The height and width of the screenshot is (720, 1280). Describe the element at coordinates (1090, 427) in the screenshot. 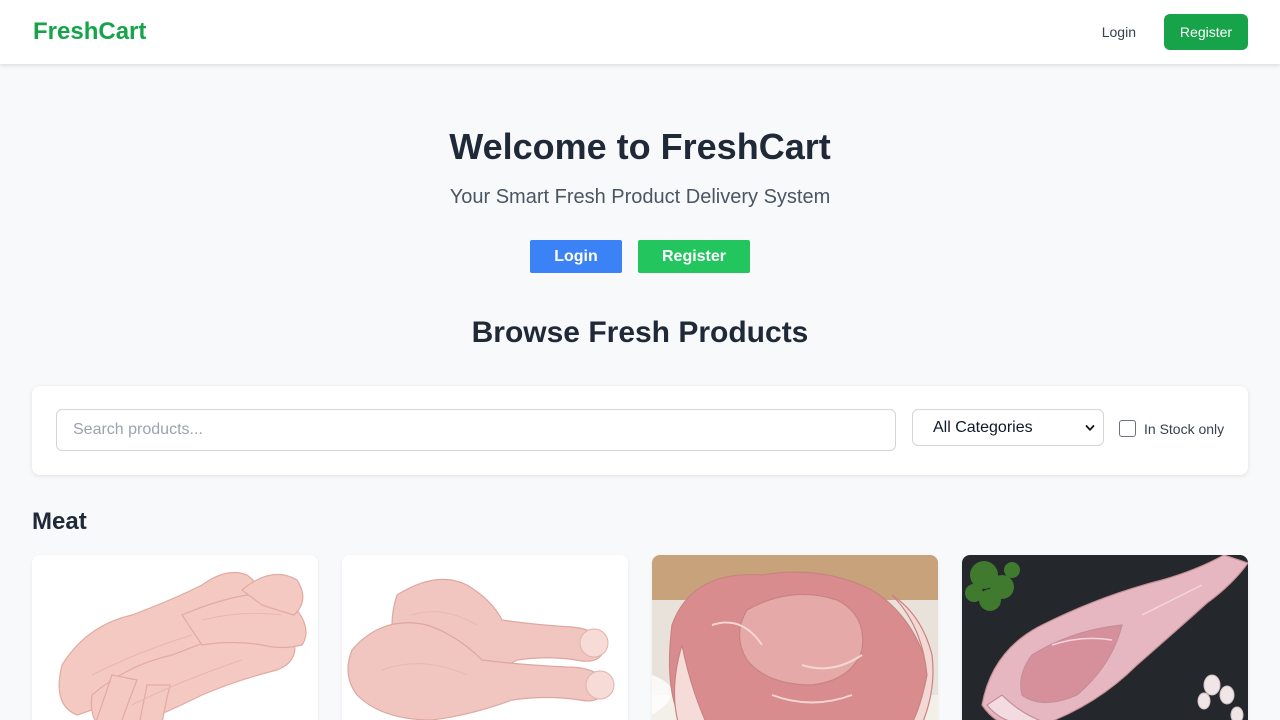

I see `chevron-down-icon` at that location.